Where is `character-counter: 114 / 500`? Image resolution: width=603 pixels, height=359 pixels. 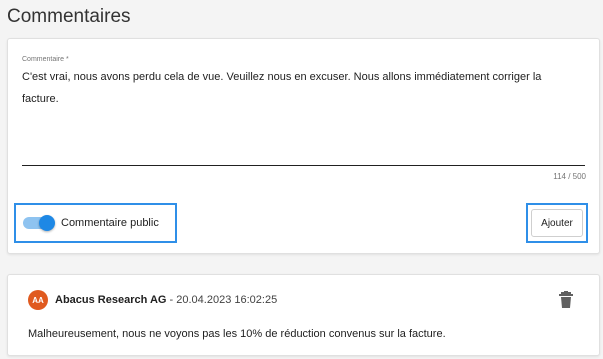 character-counter: 114 / 500 is located at coordinates (569, 176).